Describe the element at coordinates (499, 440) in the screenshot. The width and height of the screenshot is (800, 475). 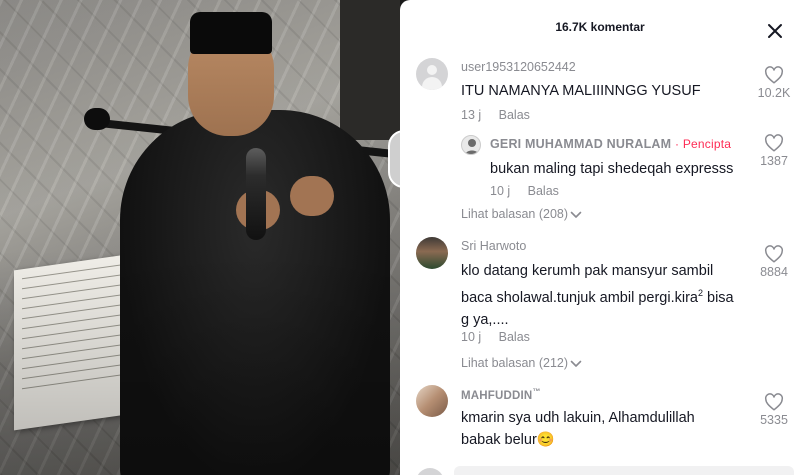
I see `comment-text-part: babak belur` at that location.